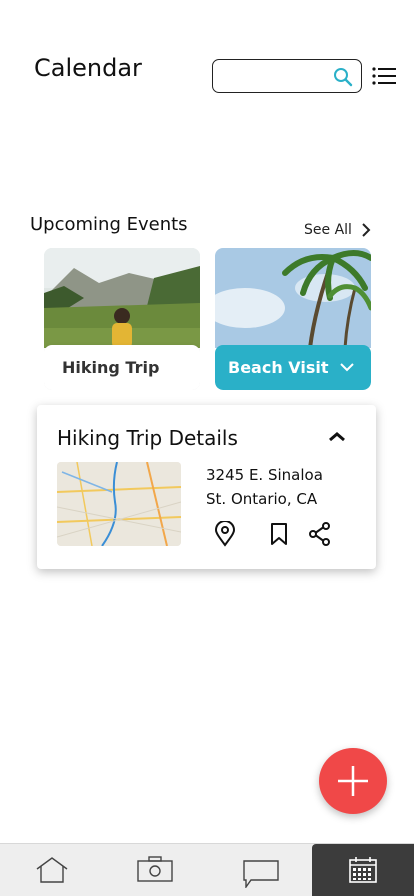  I want to click on search-field, so click(287, 76).